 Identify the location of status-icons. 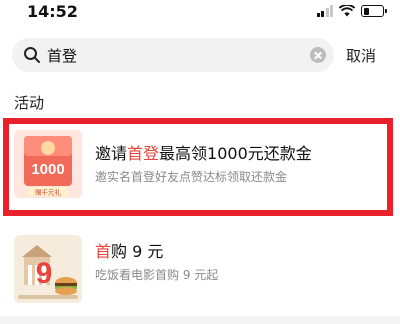
(351, 11).